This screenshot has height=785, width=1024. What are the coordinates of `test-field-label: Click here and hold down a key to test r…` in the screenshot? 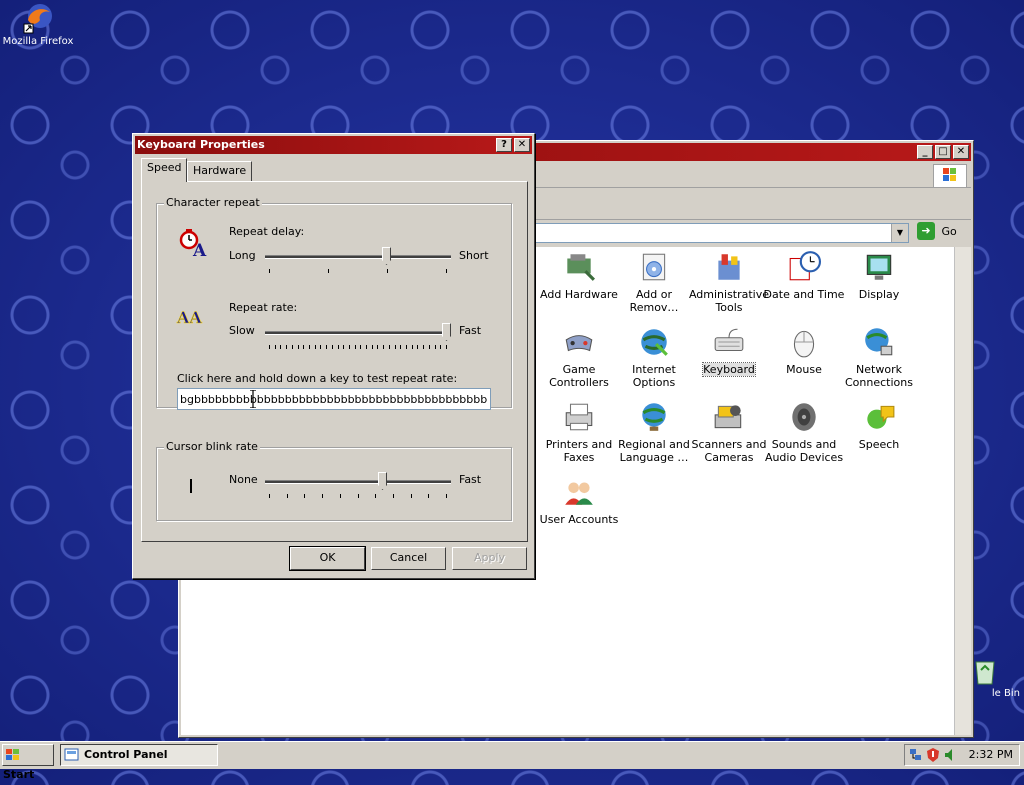 It's located at (317, 378).